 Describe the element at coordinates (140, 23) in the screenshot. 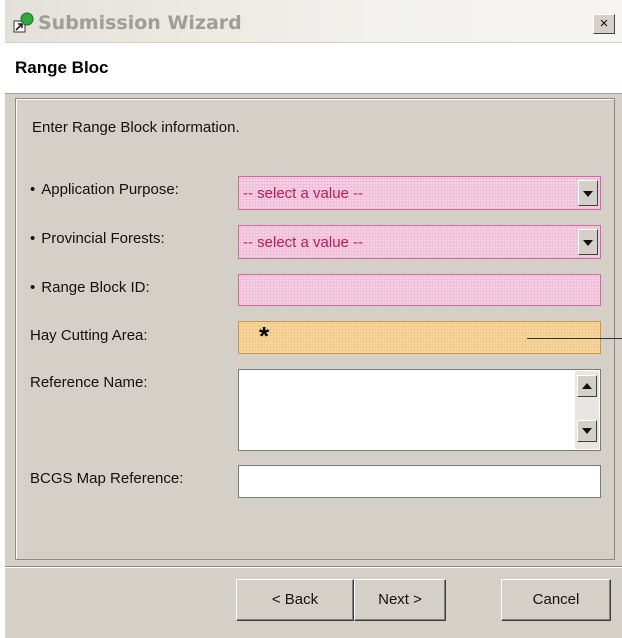

I see `window-title: Submission Wizard` at that location.